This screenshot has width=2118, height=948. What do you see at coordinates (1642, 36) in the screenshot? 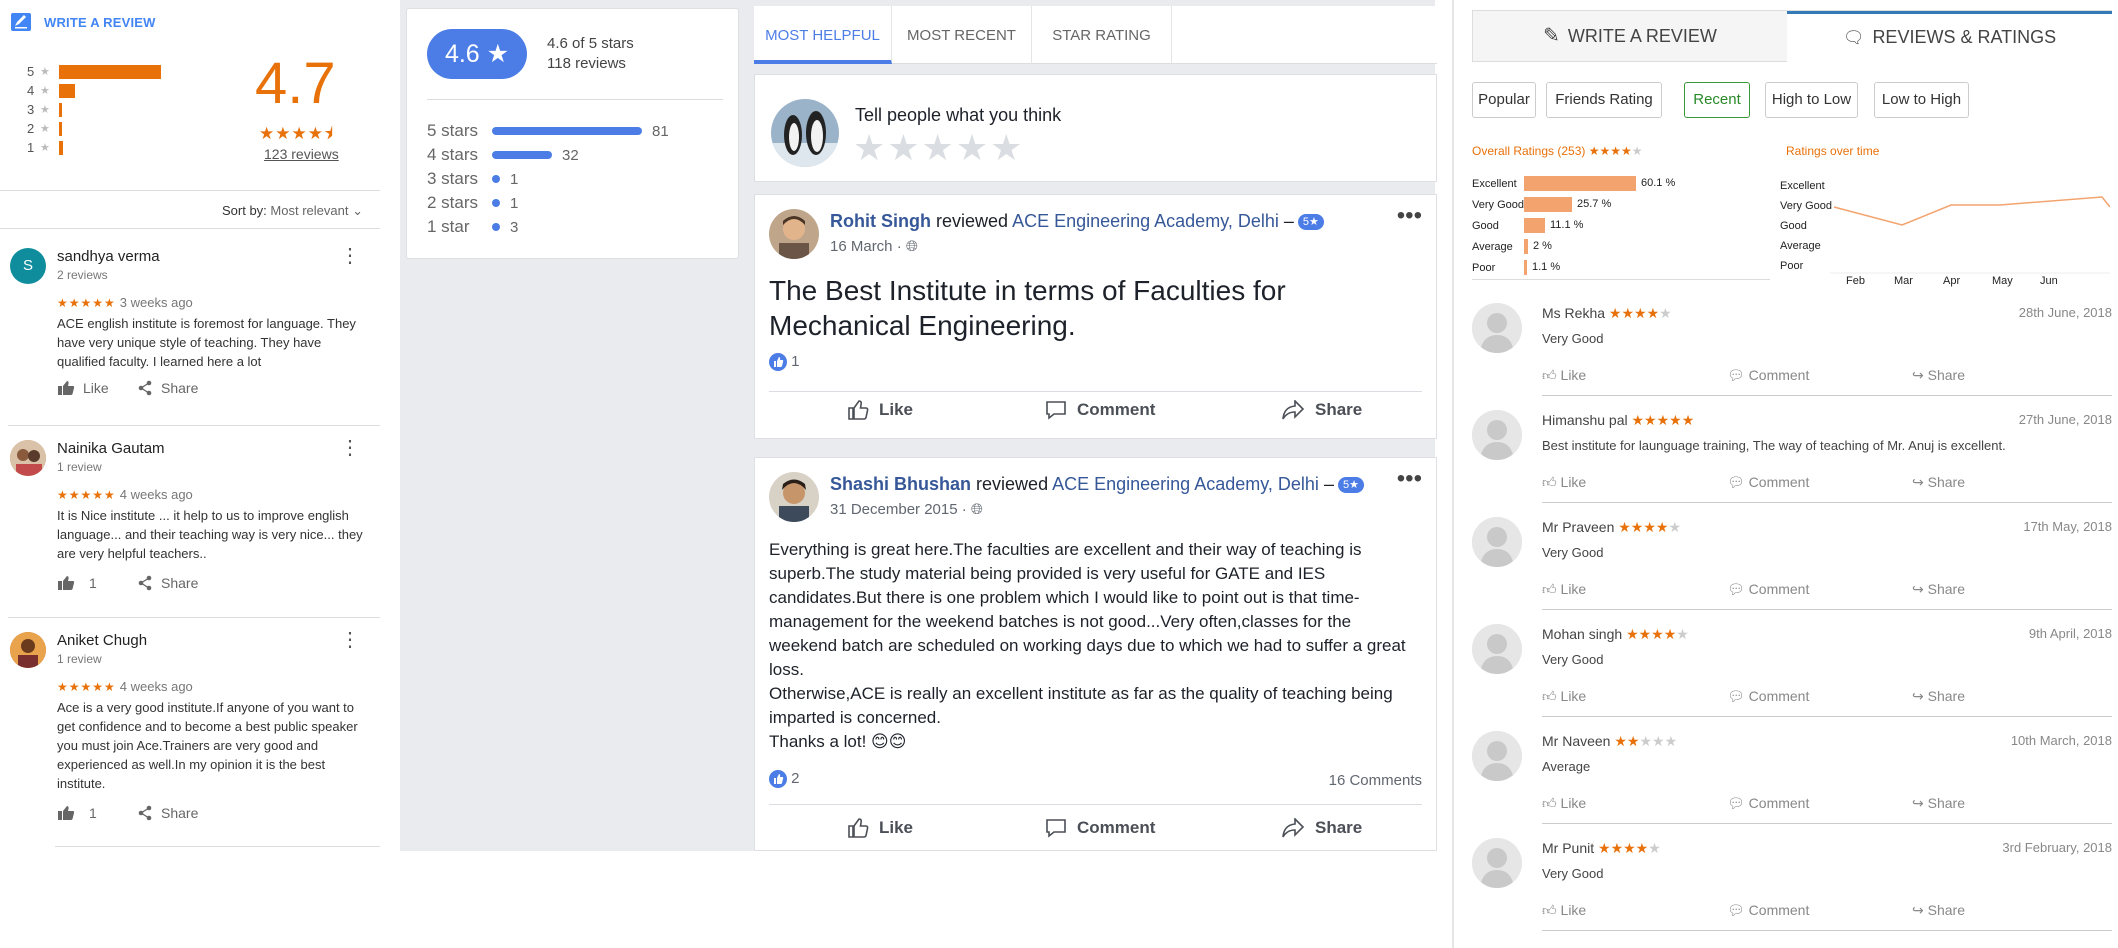
I see `tab-label: WRITE A REVIEW` at bounding box center [1642, 36].